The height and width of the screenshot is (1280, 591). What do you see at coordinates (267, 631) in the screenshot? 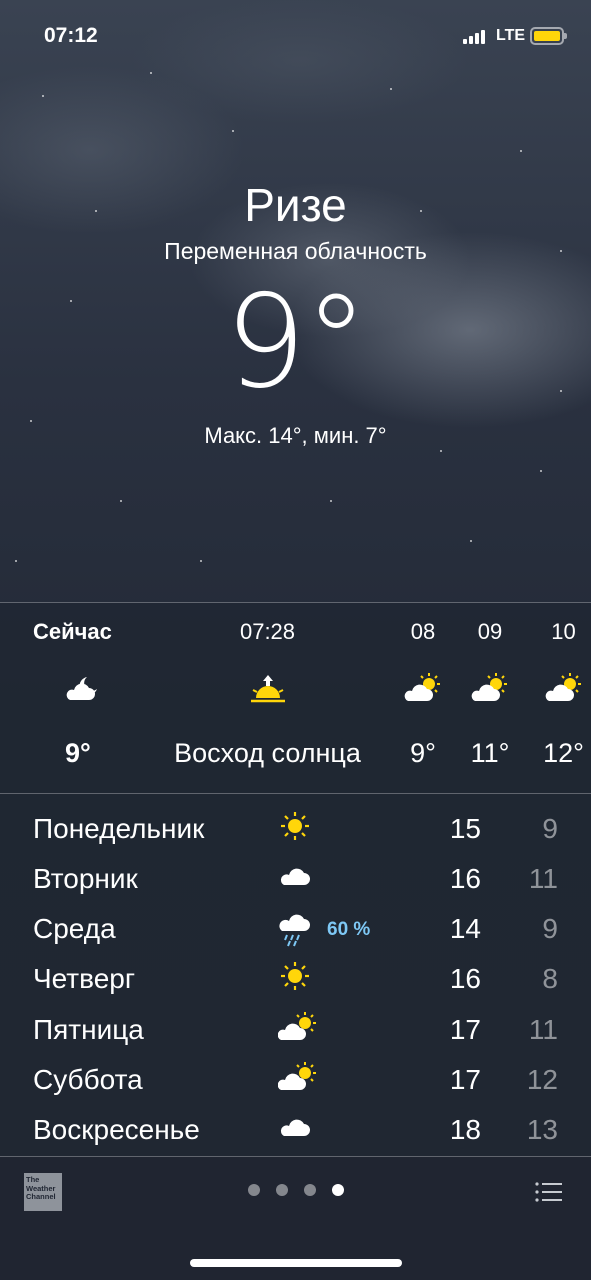
I see `hour-label: 07:28` at bounding box center [267, 631].